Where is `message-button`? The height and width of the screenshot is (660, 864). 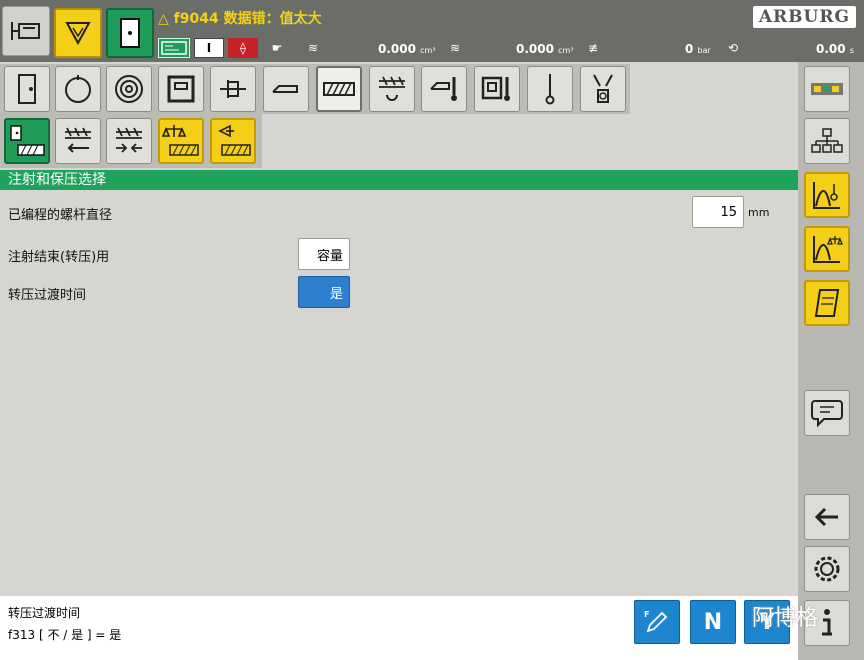 message-button is located at coordinates (827, 413).